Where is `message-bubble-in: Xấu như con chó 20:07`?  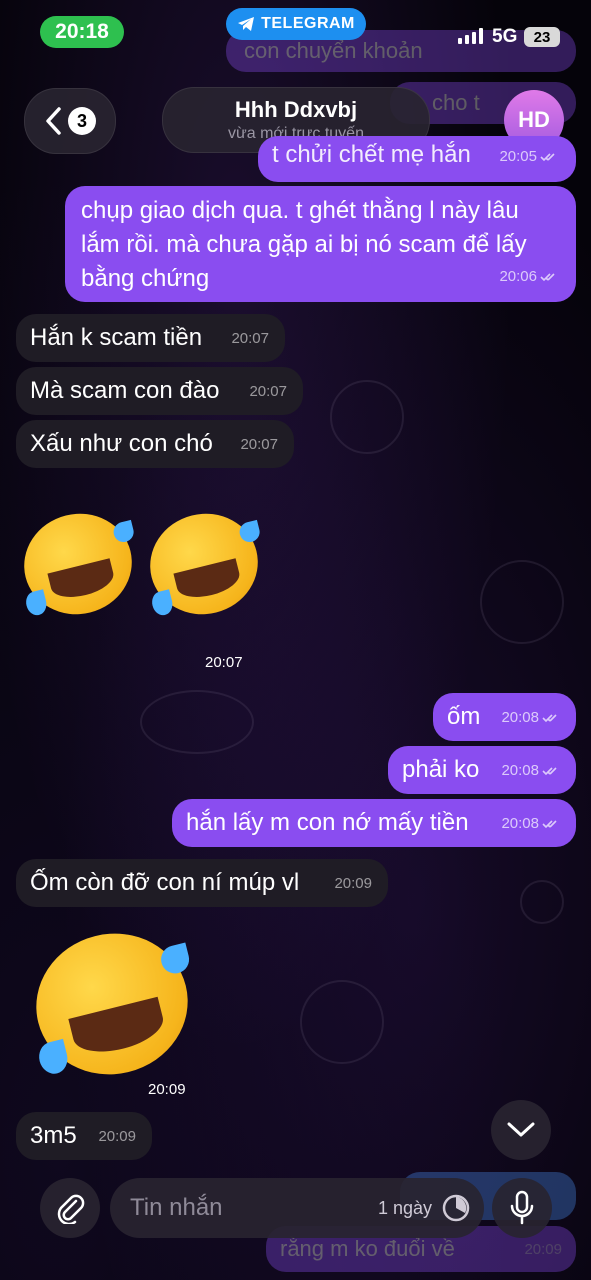 message-bubble-in: Xấu như con chó 20:07 is located at coordinates (155, 444).